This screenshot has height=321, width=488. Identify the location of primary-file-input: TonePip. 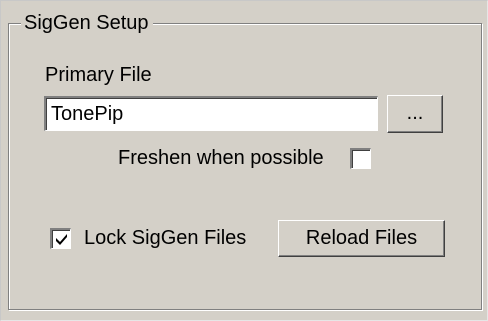
(211, 113).